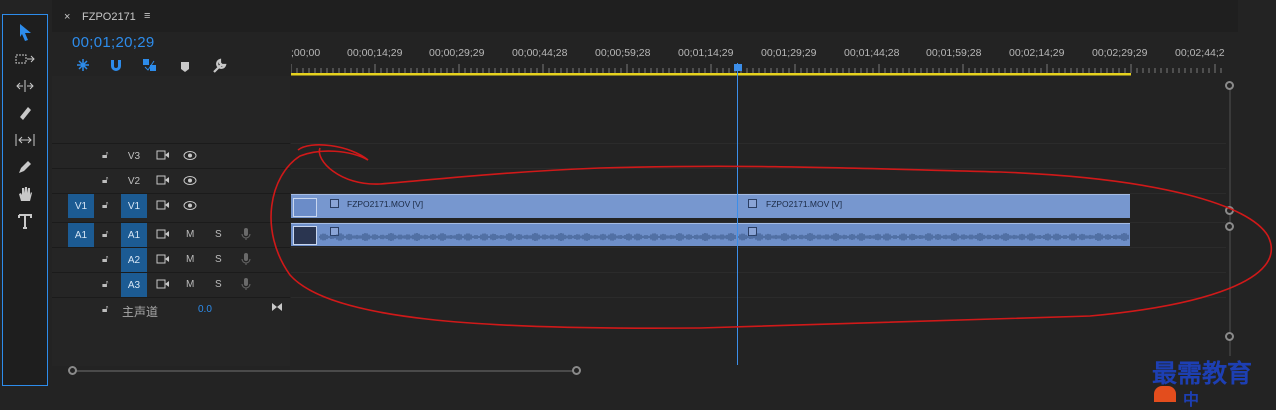 This screenshot has height=410, width=1276. I want to click on watermark-badge-icon, so click(1165, 394).